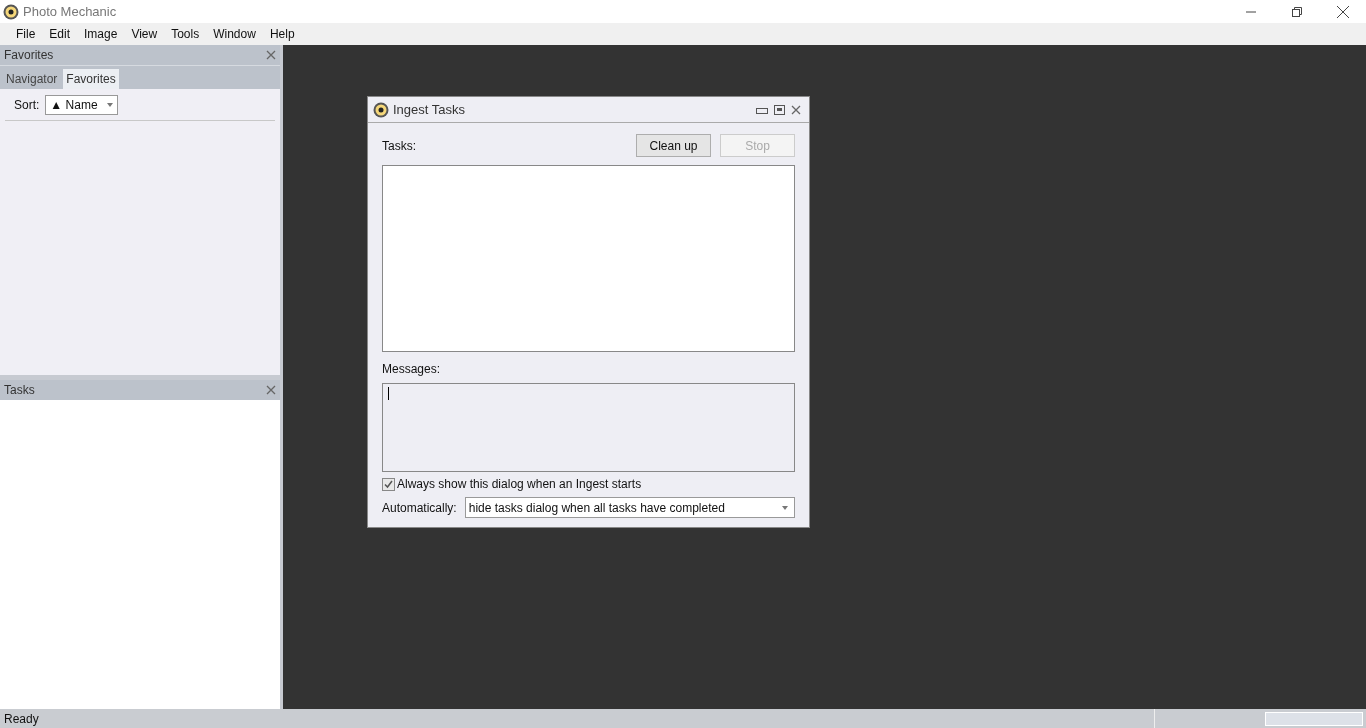 The width and height of the screenshot is (1366, 728). Describe the element at coordinates (144, 34) in the screenshot. I see `menu-item: View` at that location.